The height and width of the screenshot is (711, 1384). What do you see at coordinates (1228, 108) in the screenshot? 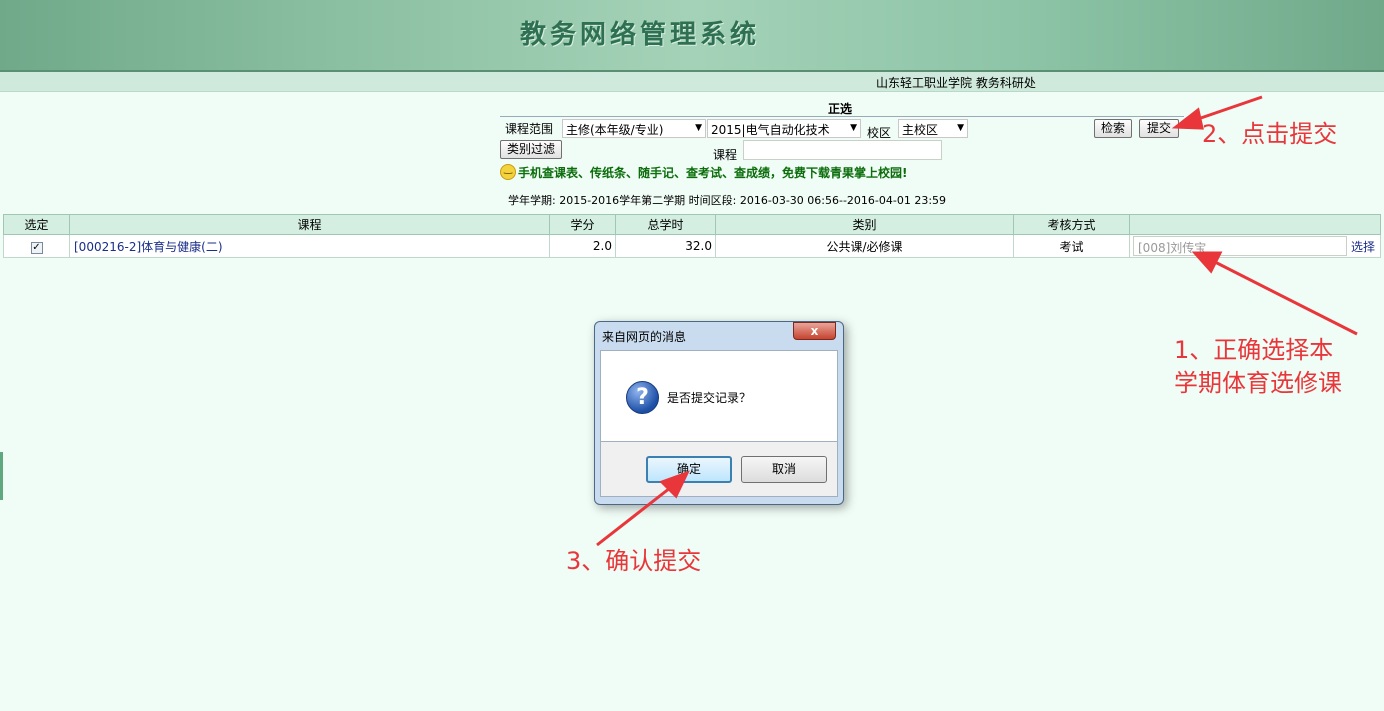
I see `arrow-step2` at bounding box center [1228, 108].